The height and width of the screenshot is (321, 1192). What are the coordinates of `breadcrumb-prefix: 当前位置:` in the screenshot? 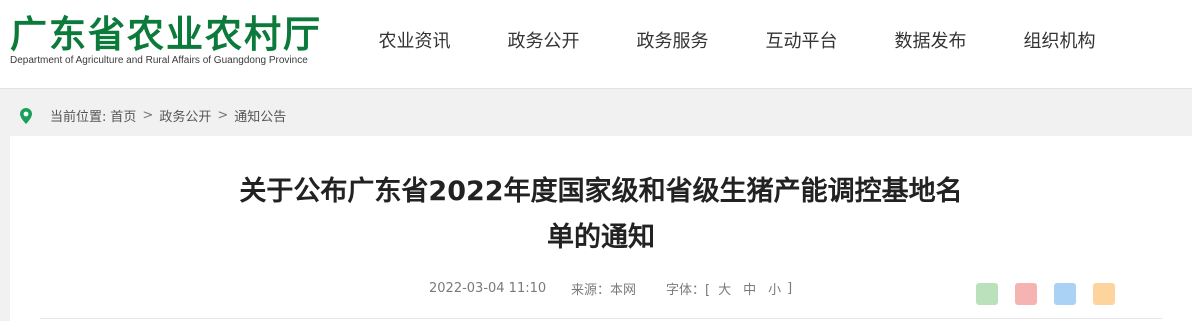 It's located at (78, 117).